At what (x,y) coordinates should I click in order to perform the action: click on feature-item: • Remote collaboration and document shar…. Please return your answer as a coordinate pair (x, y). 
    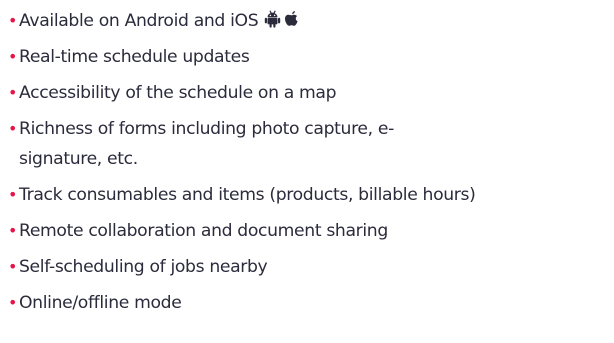
    Looking at the image, I should click on (310, 231).